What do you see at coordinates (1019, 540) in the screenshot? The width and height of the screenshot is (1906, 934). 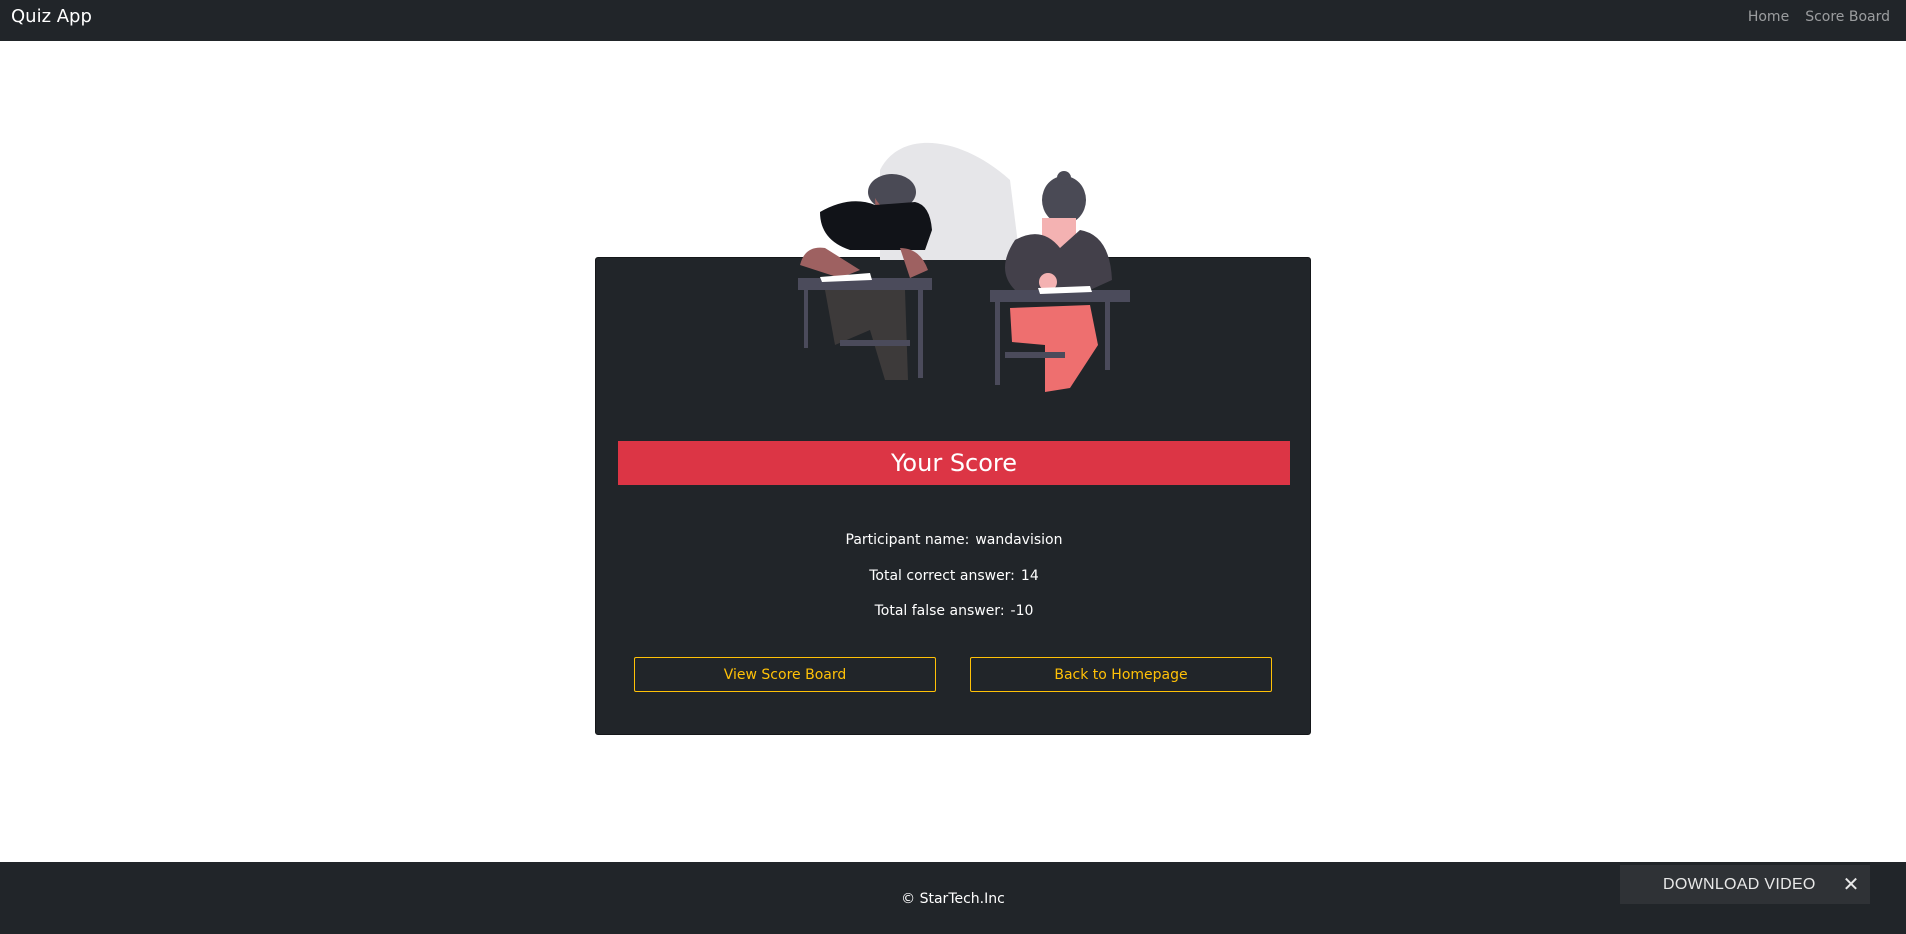 I see `participant-value: wandavision` at bounding box center [1019, 540].